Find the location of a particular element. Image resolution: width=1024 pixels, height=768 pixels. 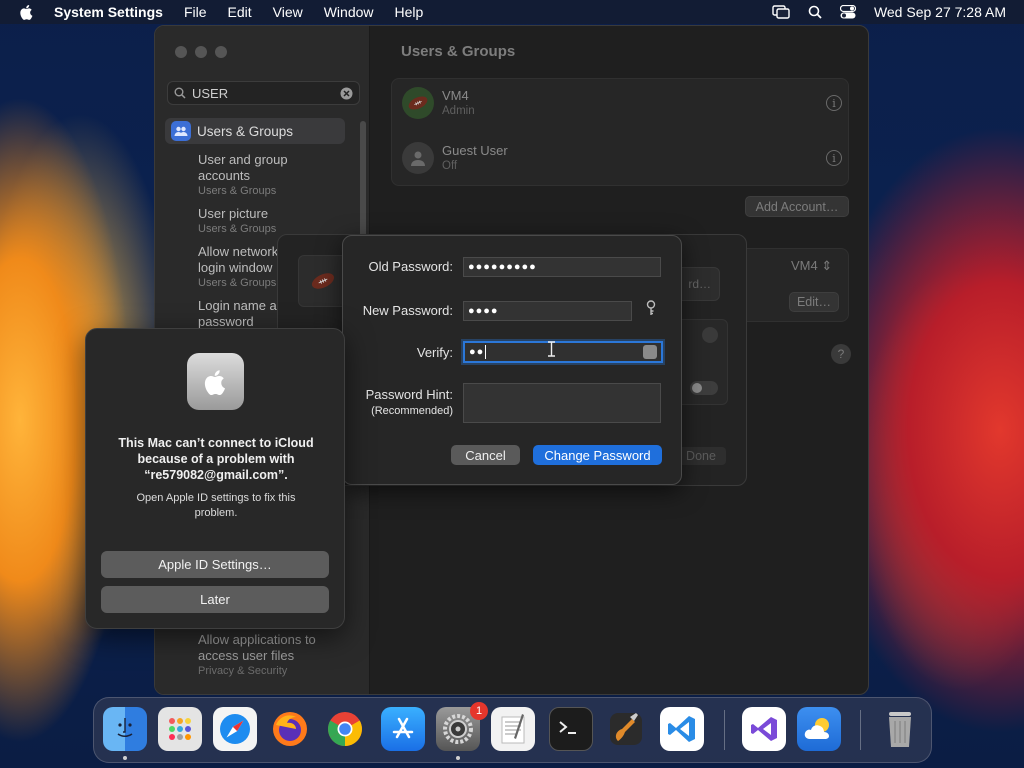

terminal-icon is located at coordinates (571, 729).